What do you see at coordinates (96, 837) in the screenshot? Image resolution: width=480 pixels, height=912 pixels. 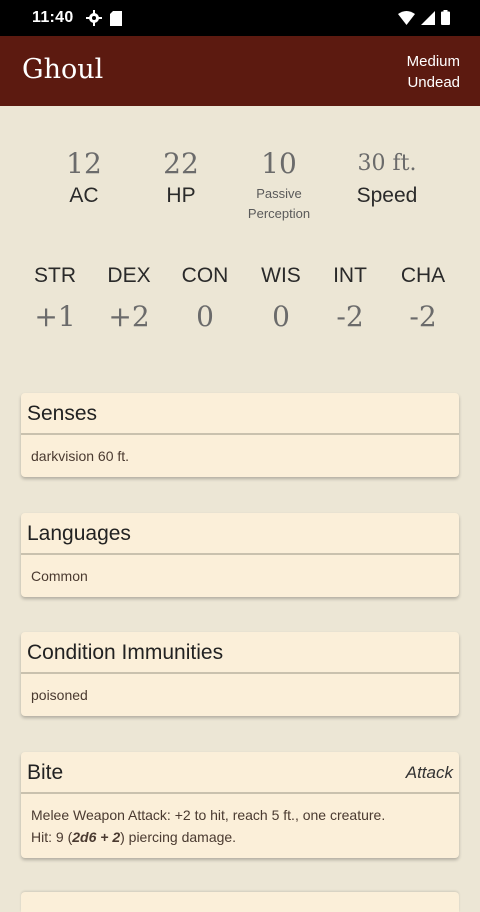 I see `damage-dice: 2d6 + 2` at bounding box center [96, 837].